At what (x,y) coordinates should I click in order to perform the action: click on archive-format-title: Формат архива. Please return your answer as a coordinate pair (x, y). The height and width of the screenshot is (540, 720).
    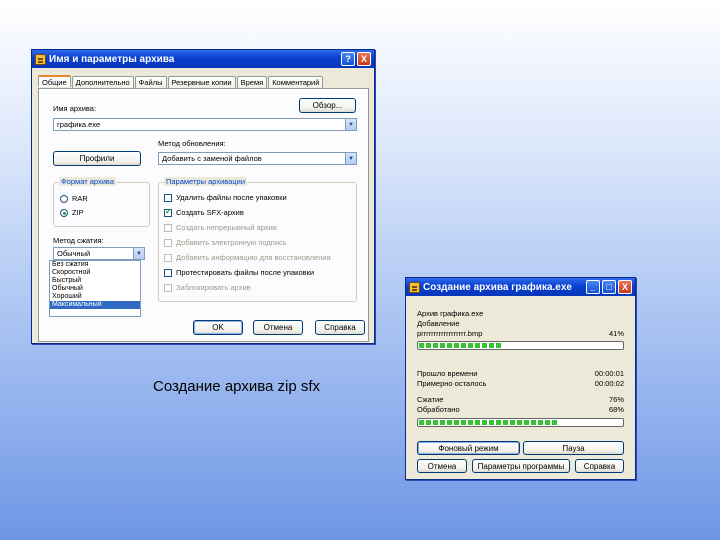
    Looking at the image, I should click on (87, 181).